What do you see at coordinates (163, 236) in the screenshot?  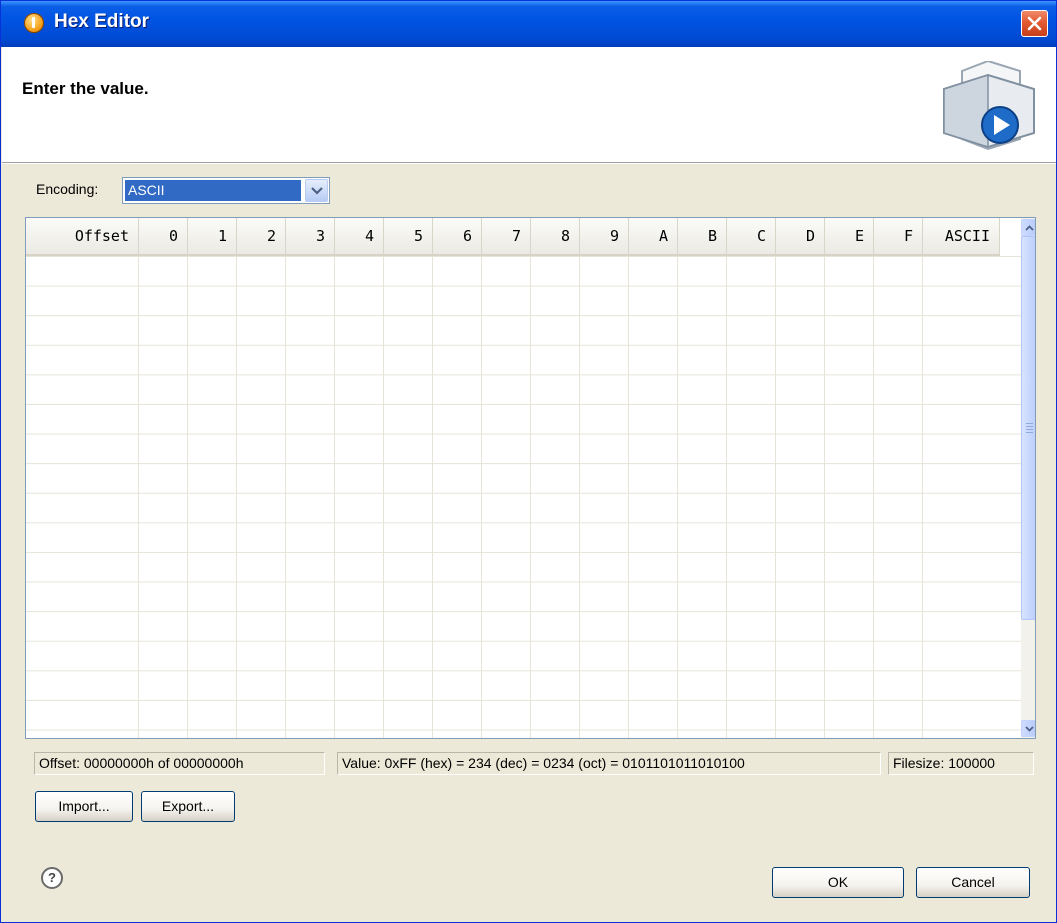 I see `column-header-0: 0` at bounding box center [163, 236].